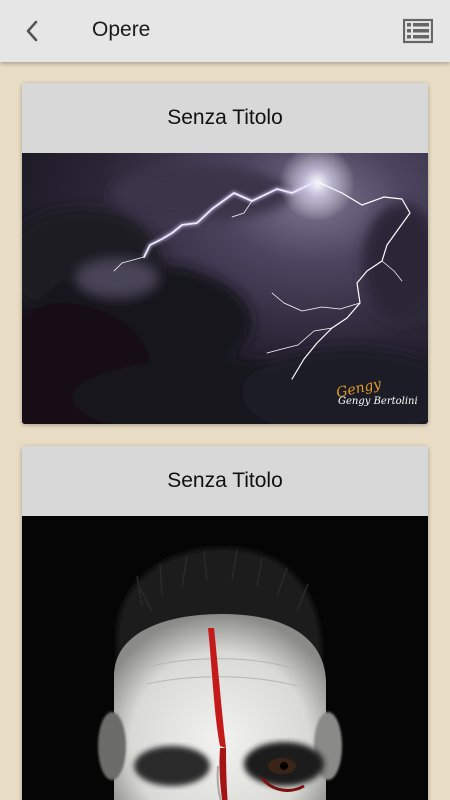 The height and width of the screenshot is (800, 450). I want to click on list-view-icon, so click(418, 31).